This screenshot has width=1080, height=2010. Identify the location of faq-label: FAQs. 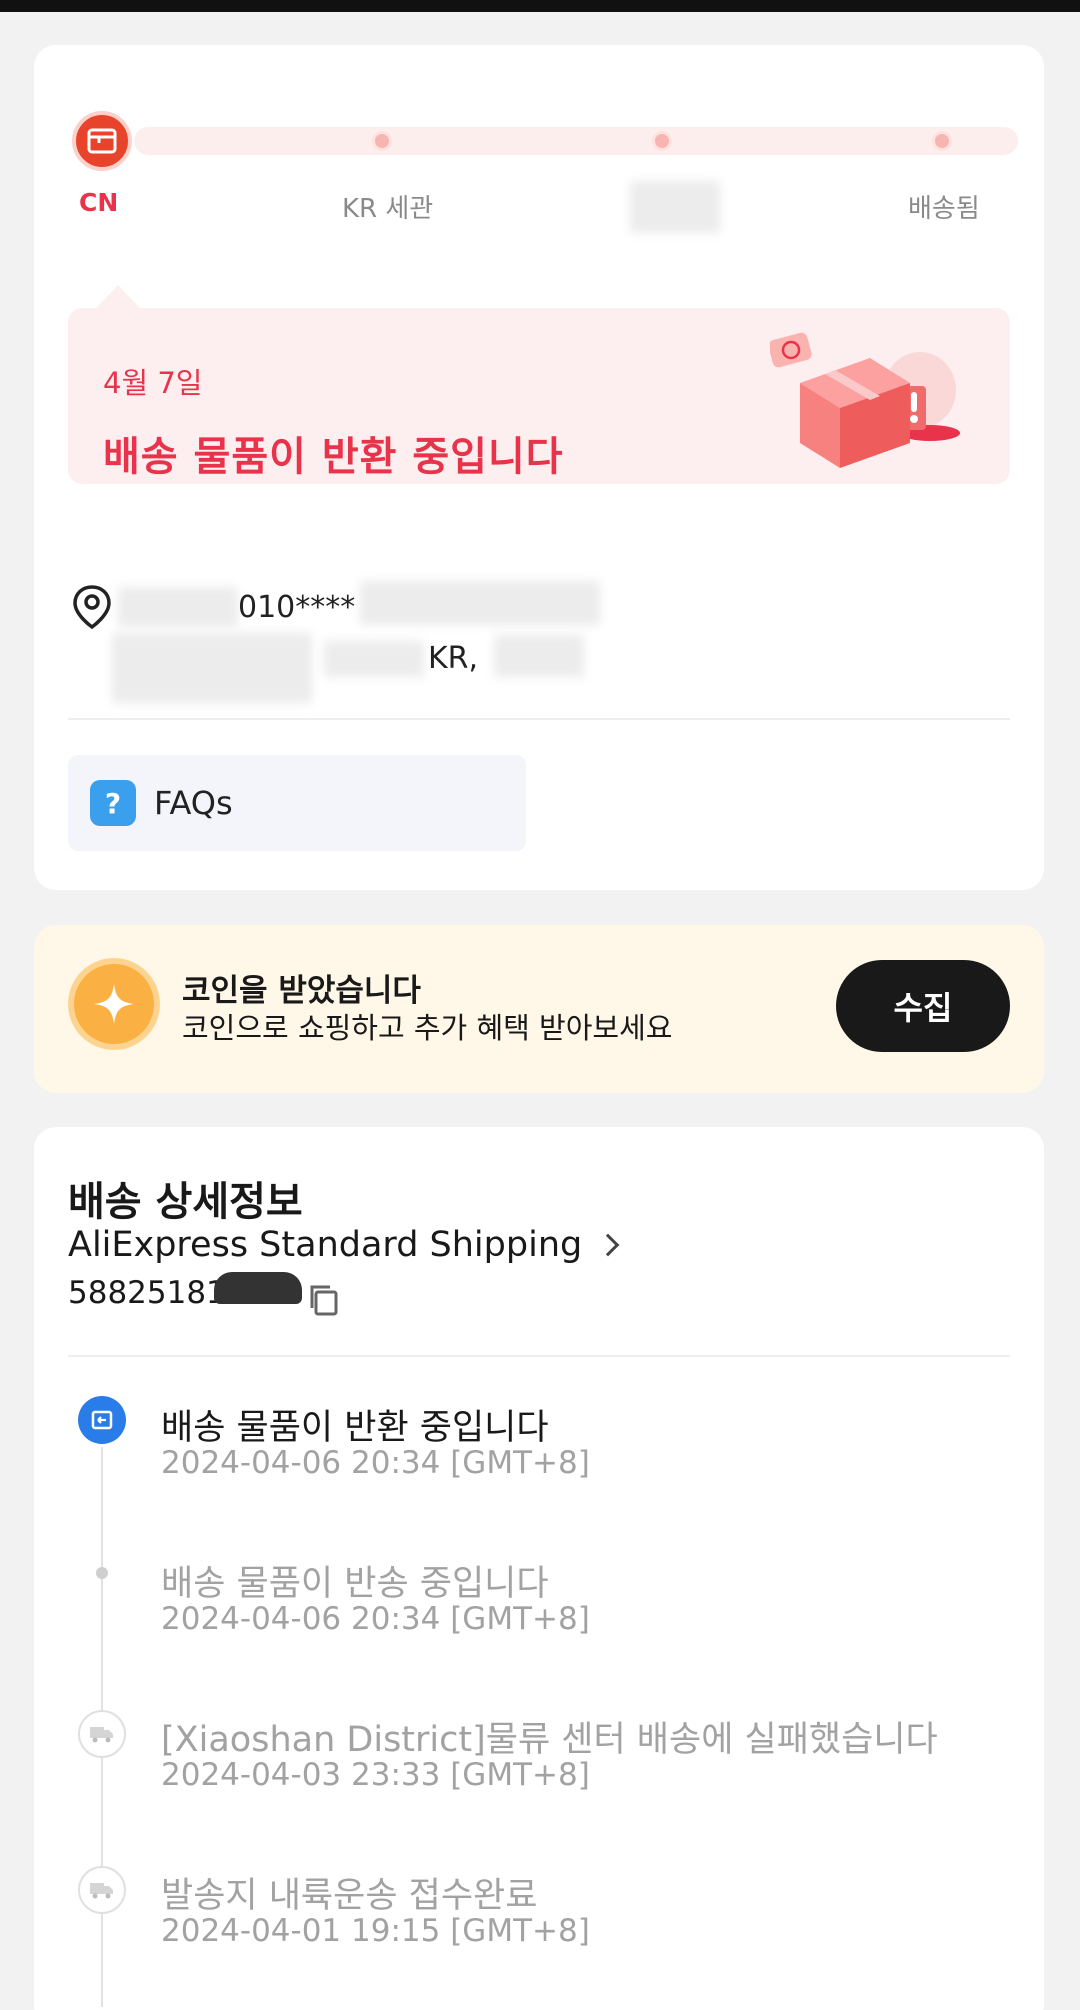
(193, 803).